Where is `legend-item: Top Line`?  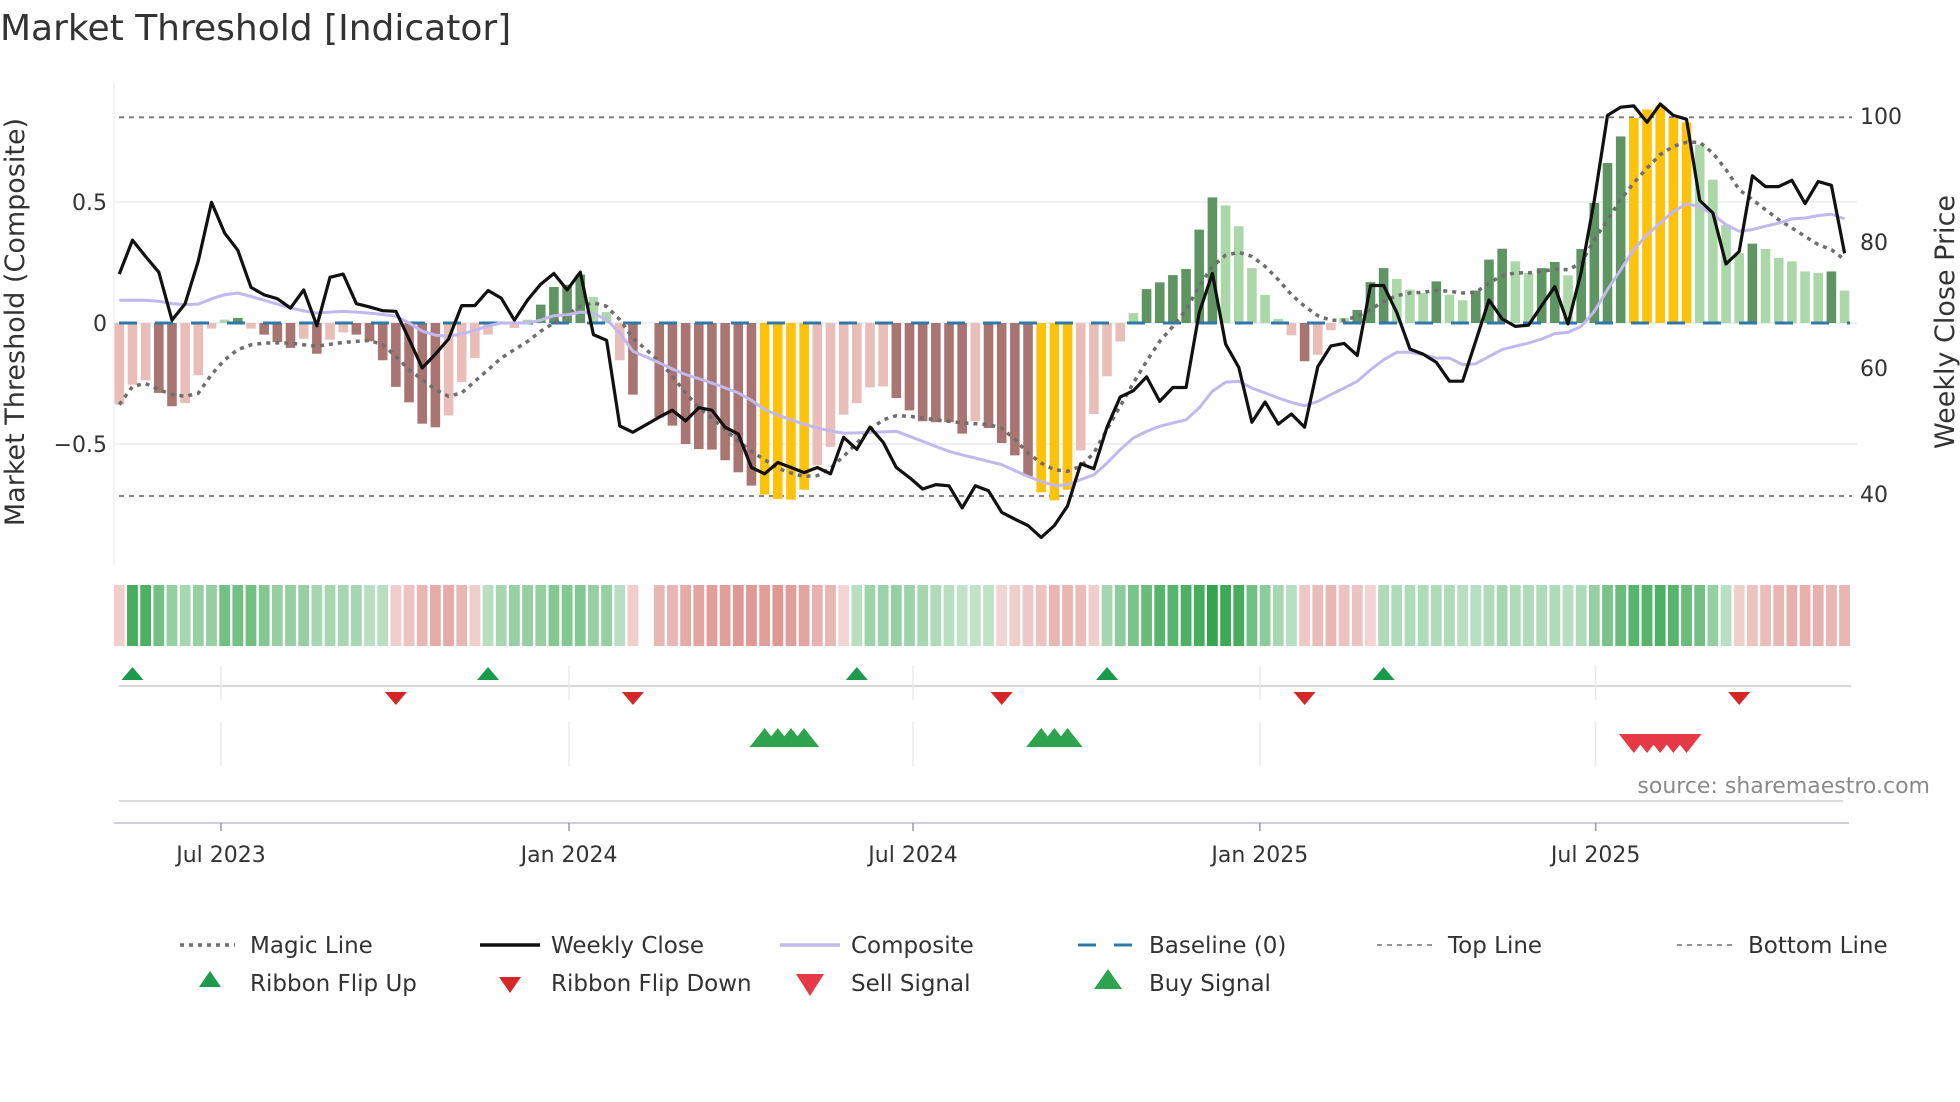 legend-item: Top Line is located at coordinates (1459, 946).